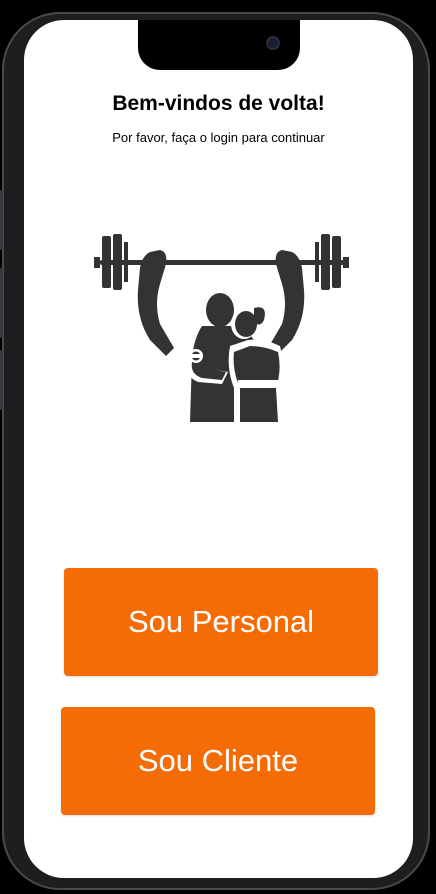 The image size is (436, 894). Describe the element at coordinates (218, 761) in the screenshot. I see `client-button: Sou Cliente` at that location.